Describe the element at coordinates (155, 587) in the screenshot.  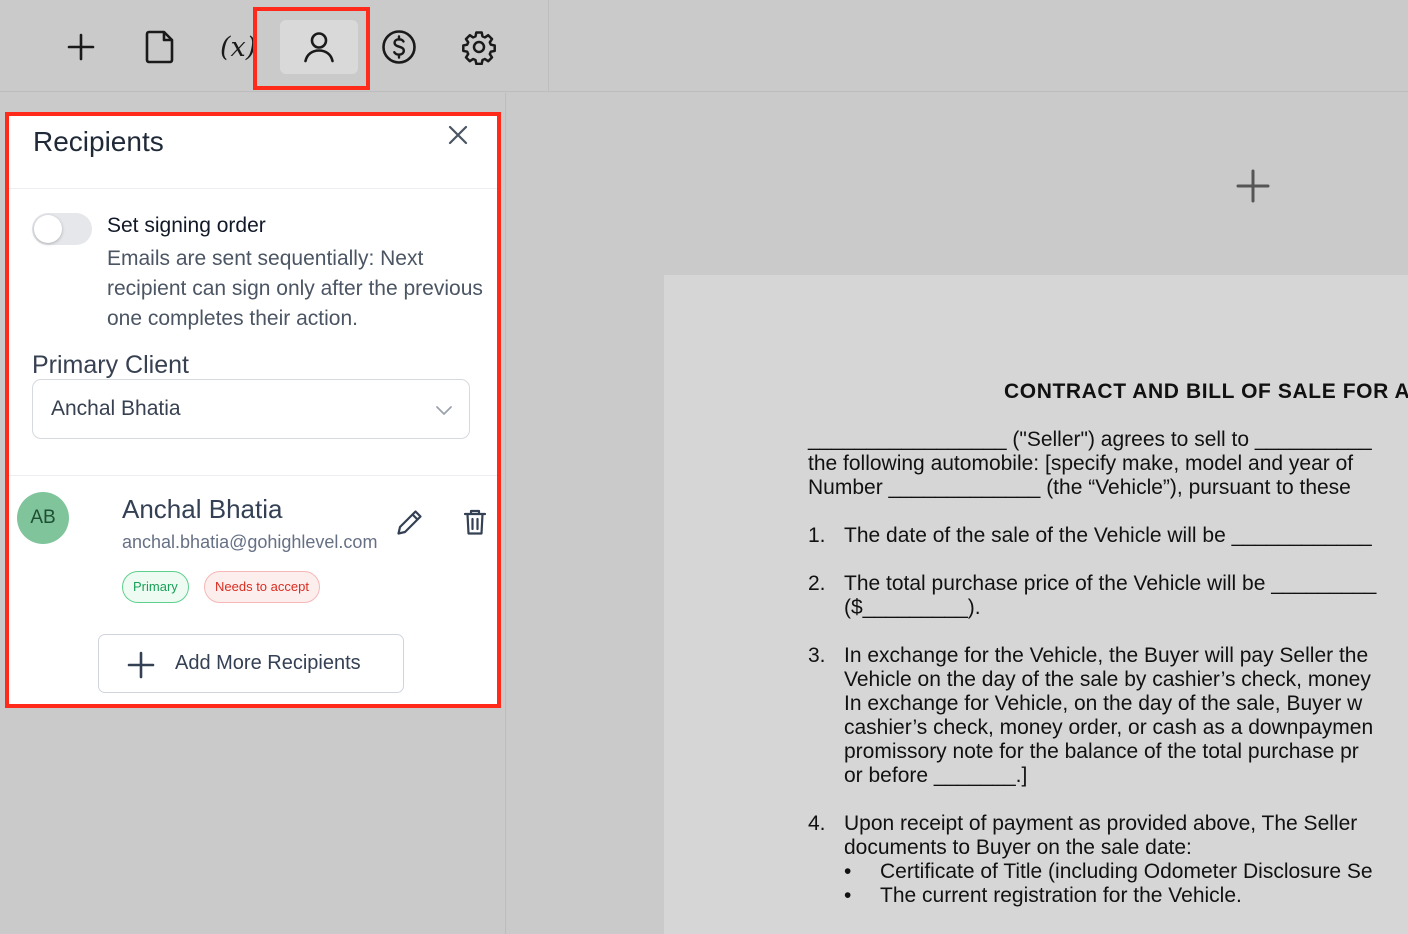
I see `status-badge-primary: Primary` at that location.